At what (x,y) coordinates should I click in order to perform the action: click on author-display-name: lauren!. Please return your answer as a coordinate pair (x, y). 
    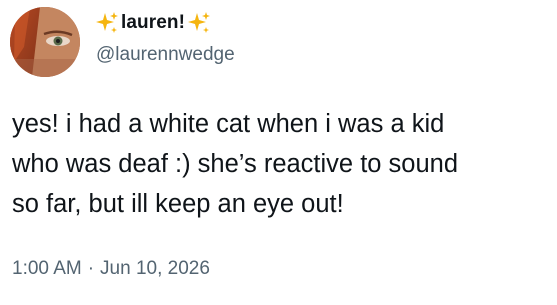
    Looking at the image, I should click on (153, 23).